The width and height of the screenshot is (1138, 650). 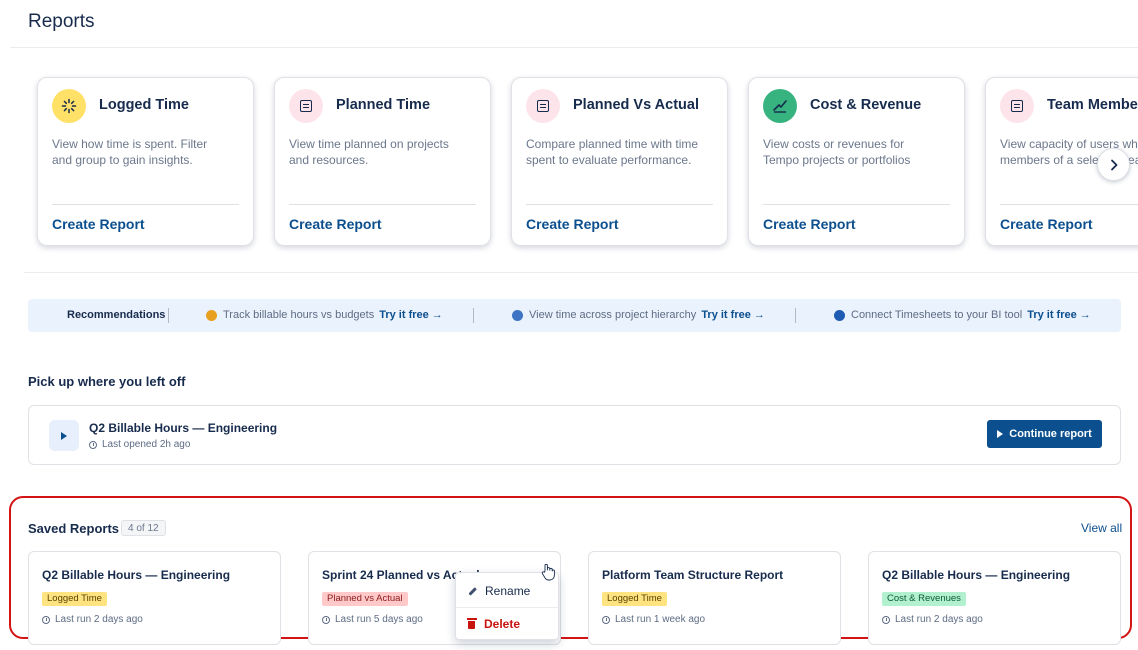 I want to click on trash-icon, so click(x=471, y=623).